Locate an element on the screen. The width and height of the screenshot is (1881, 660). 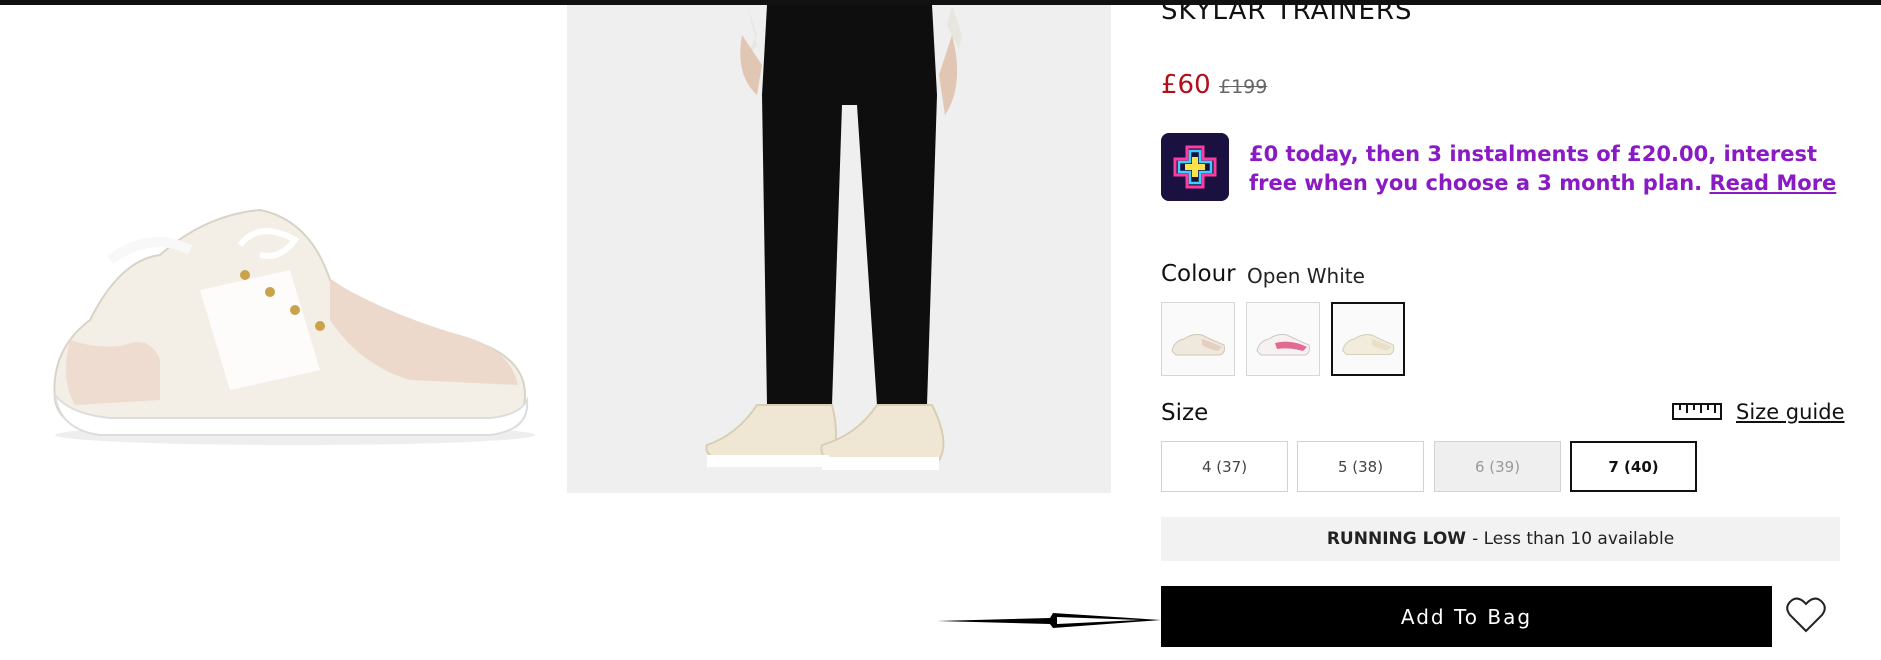
size-option-3: 6 (39) is located at coordinates (1497, 466).